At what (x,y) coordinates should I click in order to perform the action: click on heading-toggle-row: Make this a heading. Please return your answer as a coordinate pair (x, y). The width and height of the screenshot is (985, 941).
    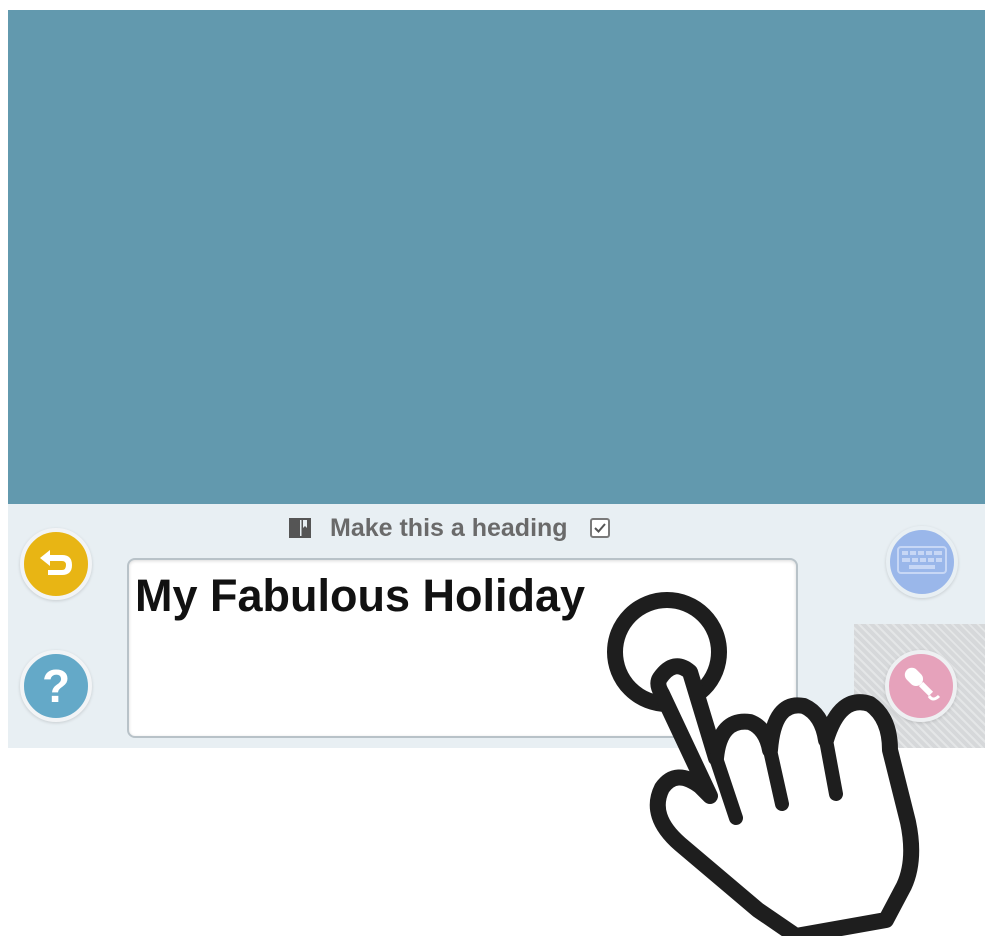
    Looking at the image, I should click on (449, 528).